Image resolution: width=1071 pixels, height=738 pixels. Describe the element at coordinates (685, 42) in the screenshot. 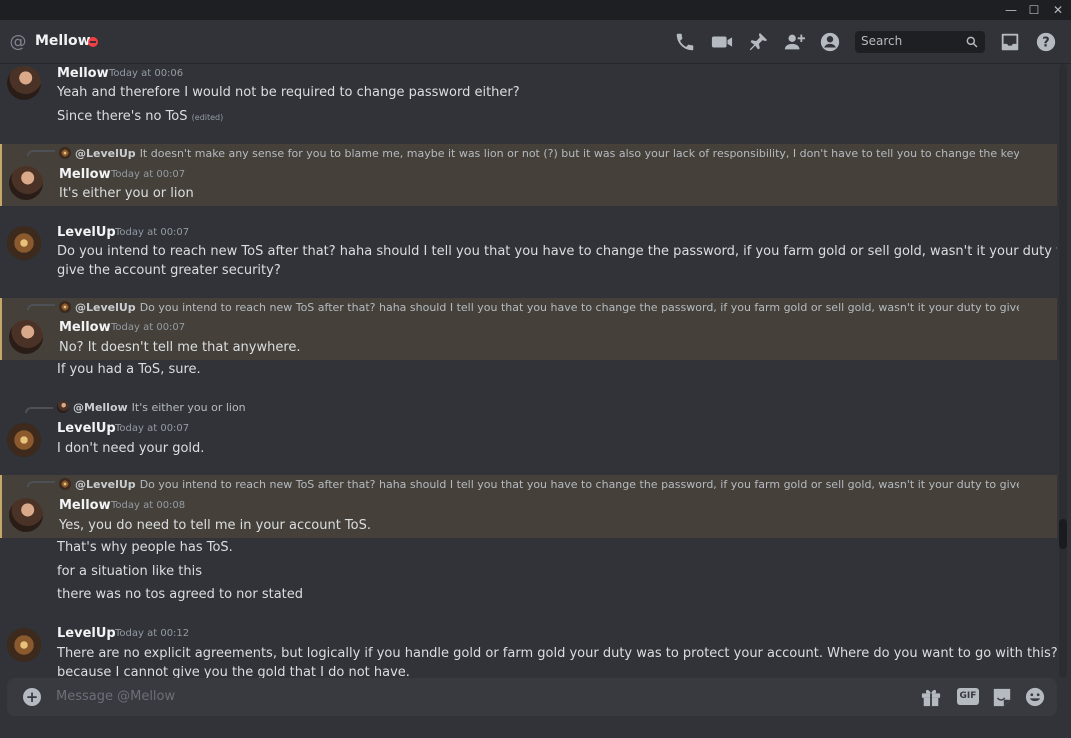

I see `call-icon` at that location.